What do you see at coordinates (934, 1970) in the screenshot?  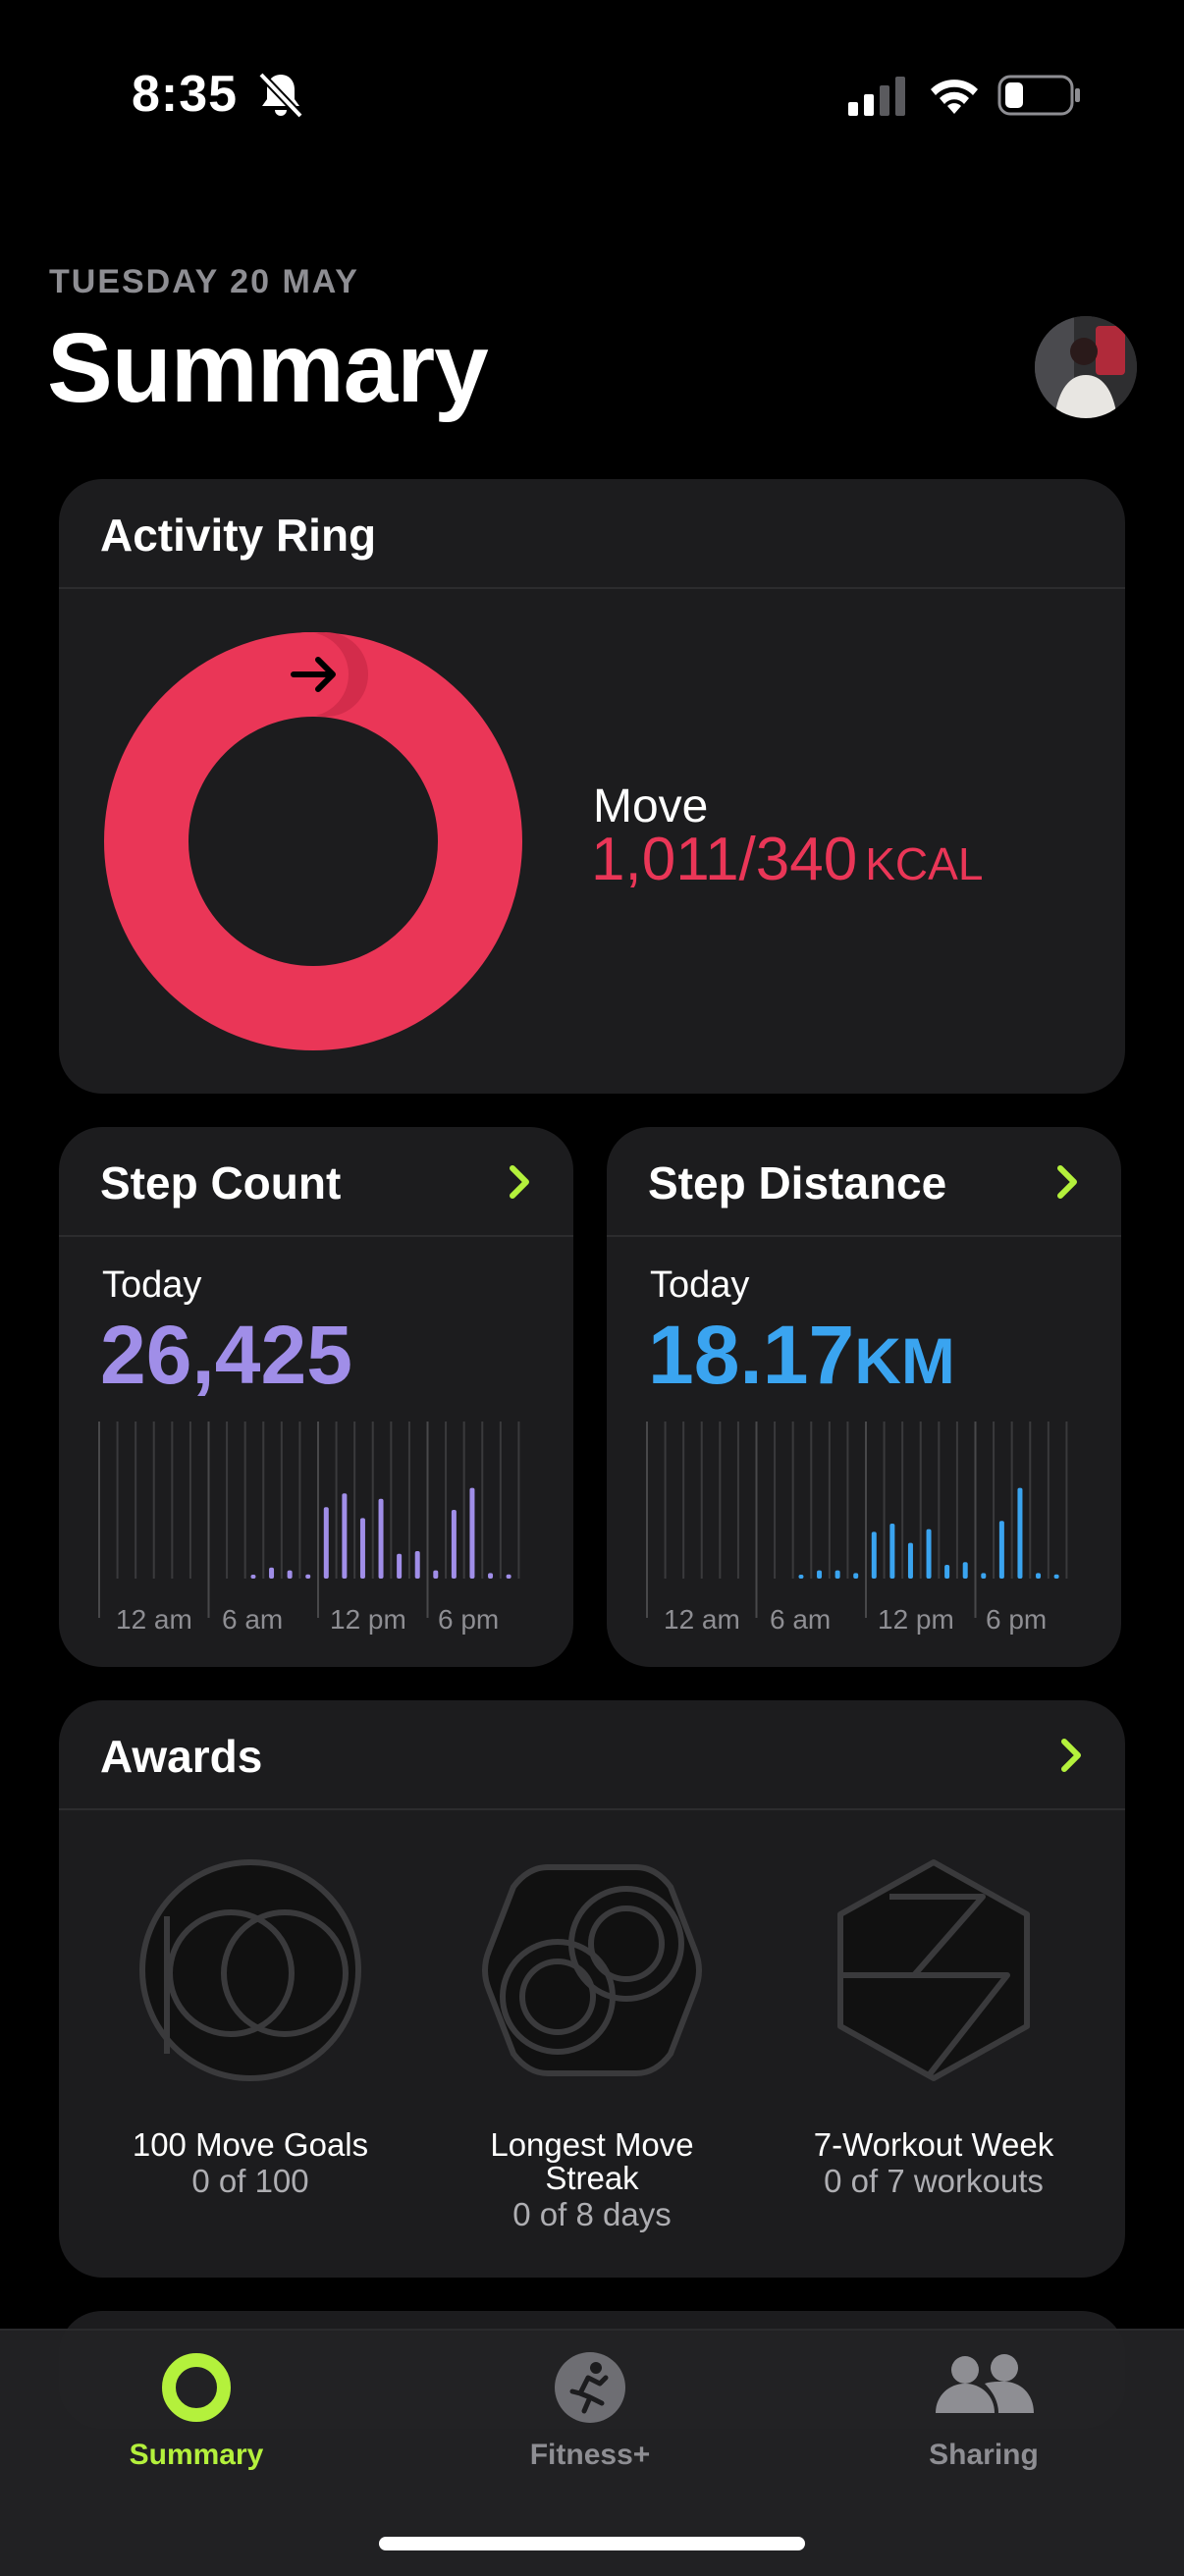 I see `seven-workout-badge-icon` at bounding box center [934, 1970].